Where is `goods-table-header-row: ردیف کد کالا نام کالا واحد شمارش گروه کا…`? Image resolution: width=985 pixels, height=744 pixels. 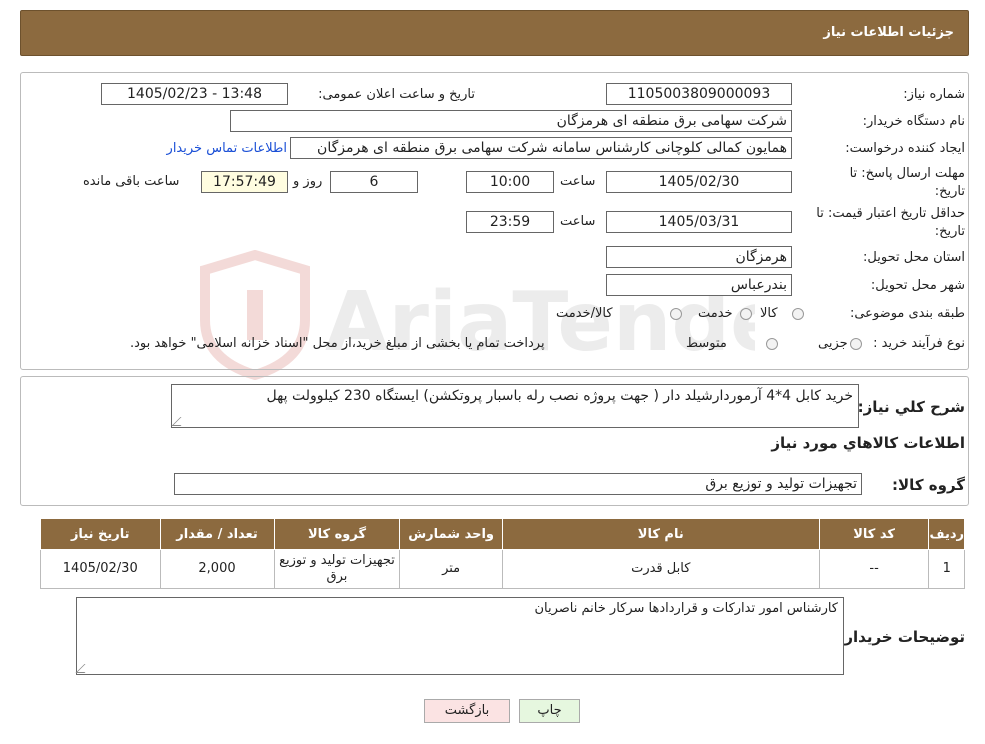 goods-table-header-row: ردیف کد کالا نام کالا واحد شمارش گروه کا… is located at coordinates (502, 534).